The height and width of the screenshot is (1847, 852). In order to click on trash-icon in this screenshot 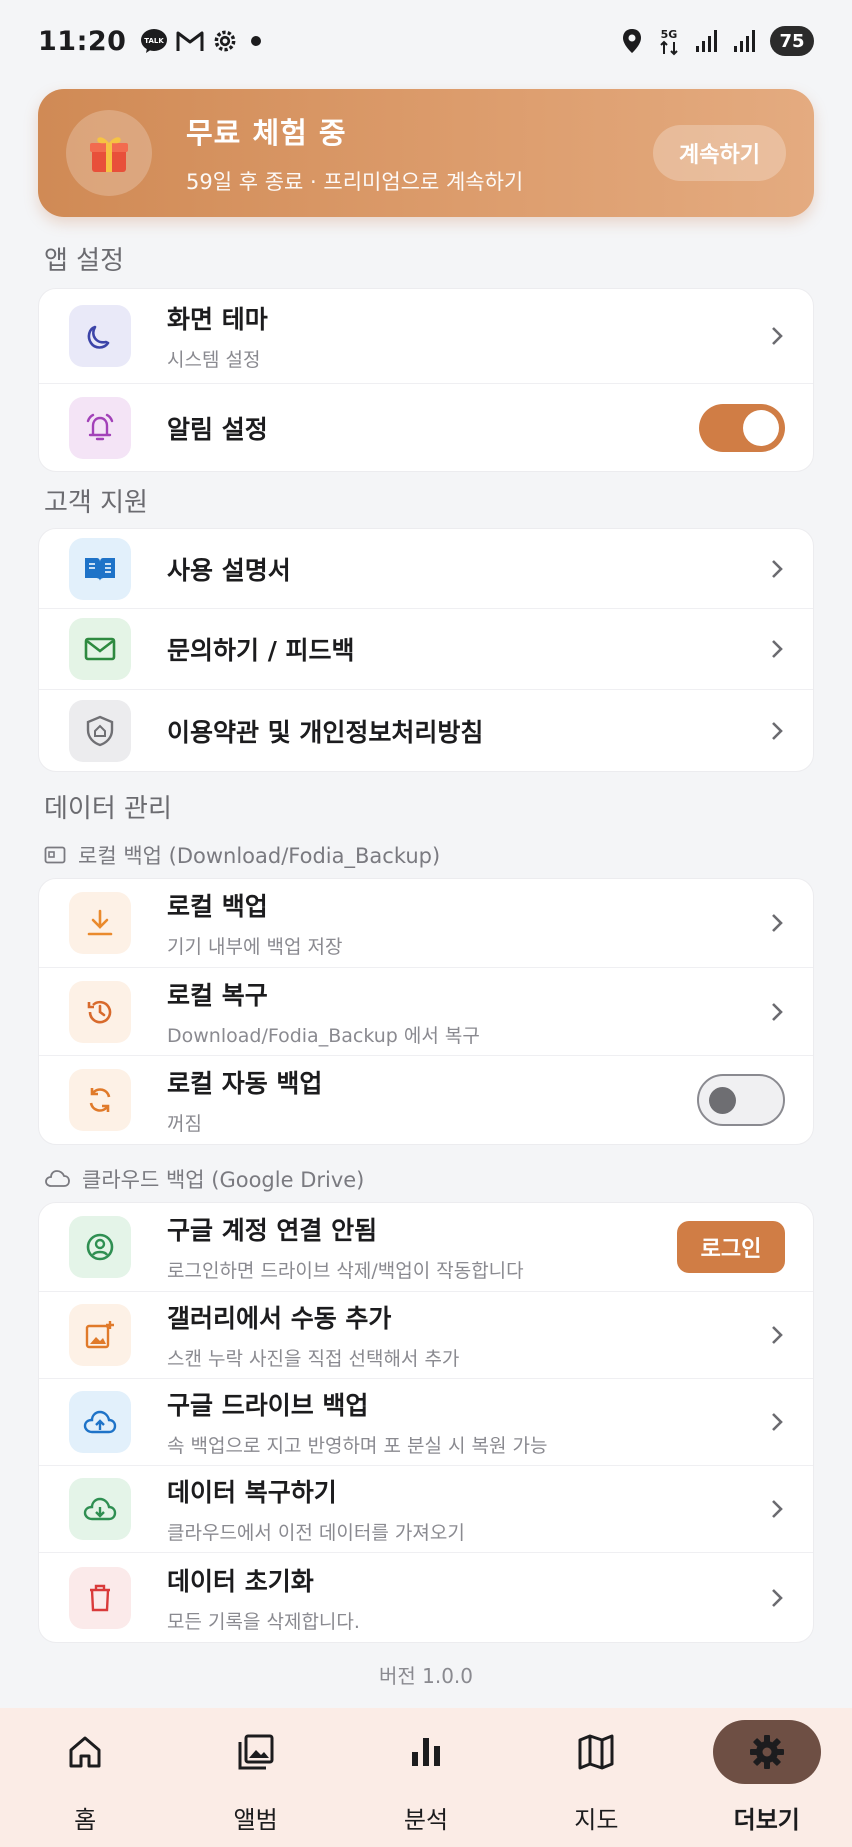, I will do `click(100, 1597)`.